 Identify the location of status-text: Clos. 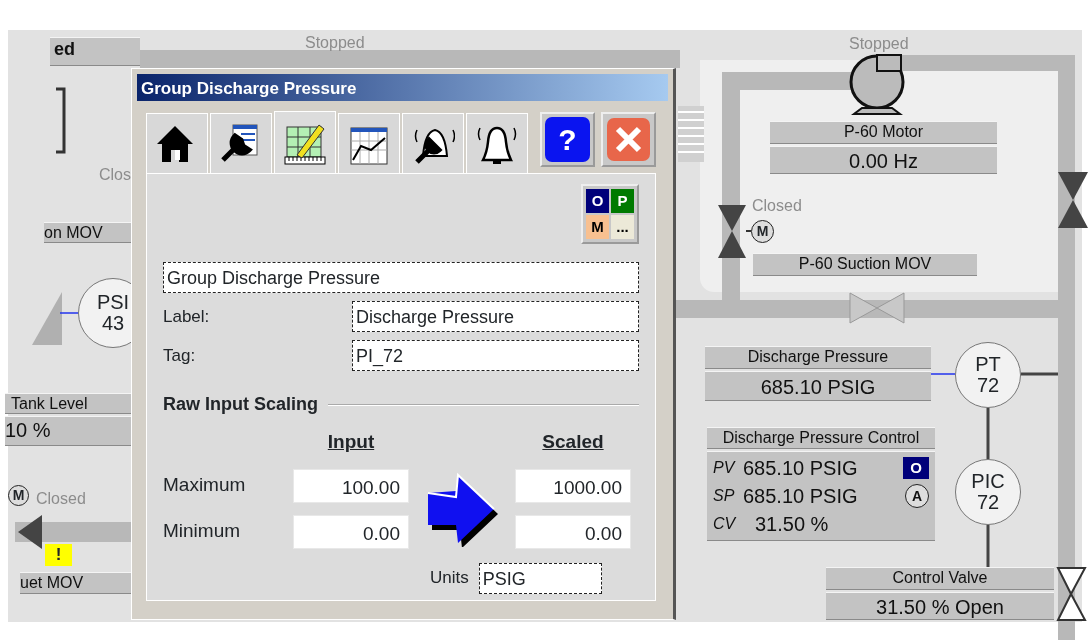
(115, 175).